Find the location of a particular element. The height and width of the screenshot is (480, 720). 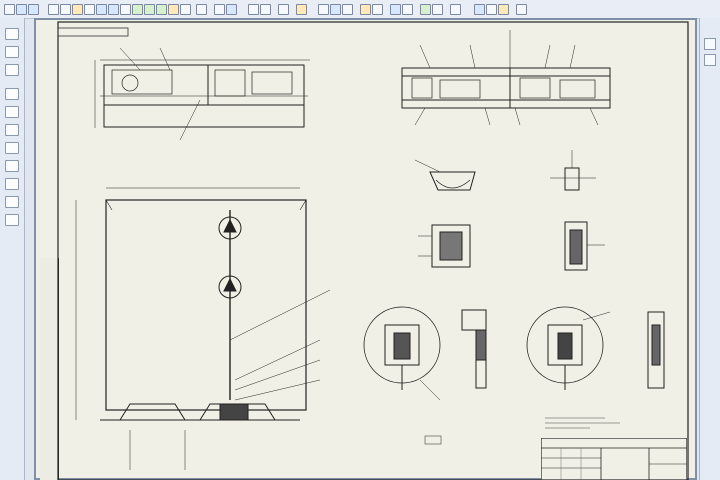

style-icon is located at coordinates (377, 9).